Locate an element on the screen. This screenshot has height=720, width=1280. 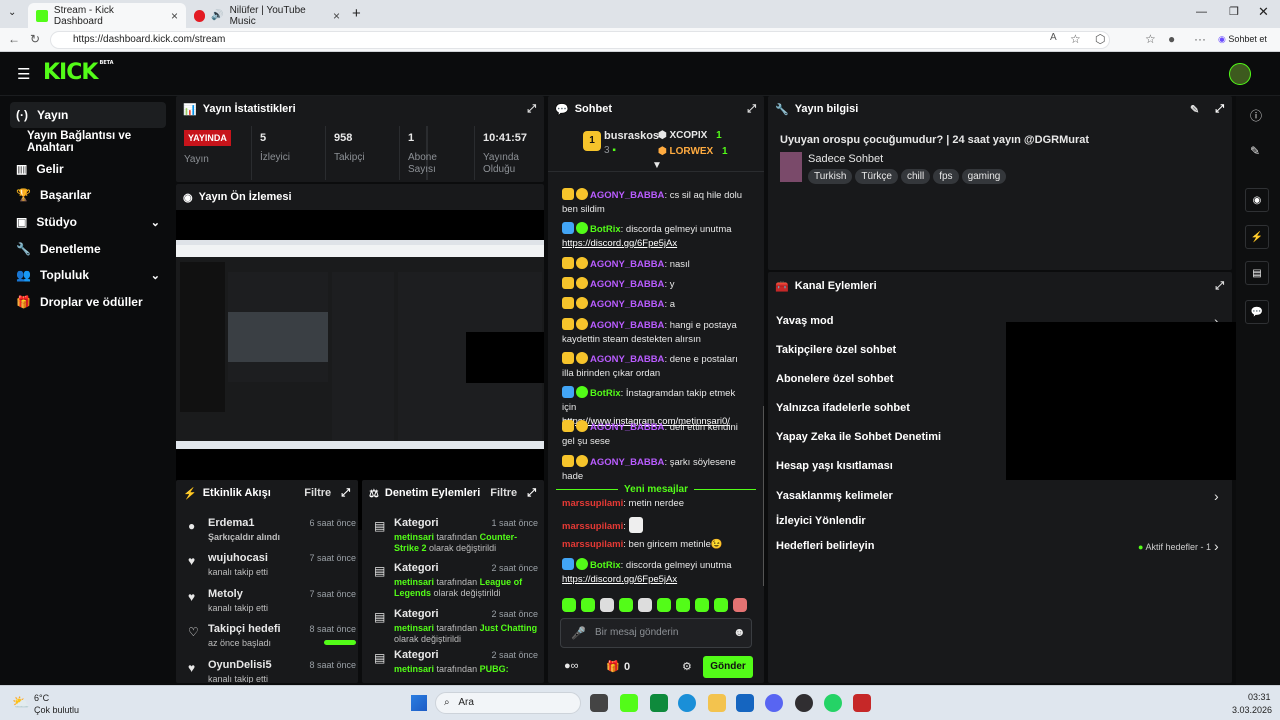
sidebar-item-stream-key: Yayın Bağlantısı ve Anahtarı is located at coordinates (88, 142).